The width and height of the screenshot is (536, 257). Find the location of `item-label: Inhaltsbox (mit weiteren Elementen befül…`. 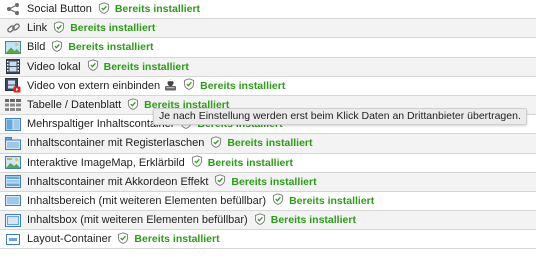

item-label: Inhaltsbox (mit weiteren Elementen befül… is located at coordinates (137, 220).